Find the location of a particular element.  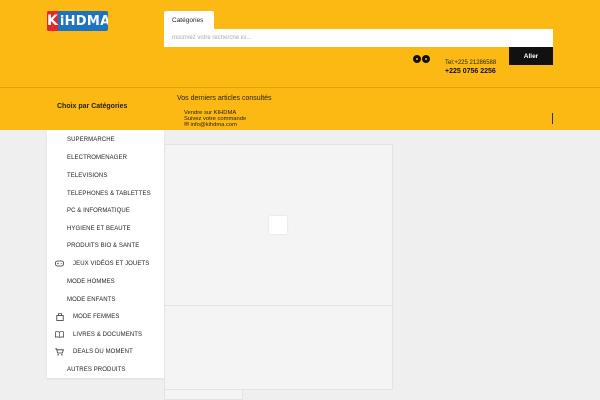

category-item: Produits bio & sante is located at coordinates (105, 245).